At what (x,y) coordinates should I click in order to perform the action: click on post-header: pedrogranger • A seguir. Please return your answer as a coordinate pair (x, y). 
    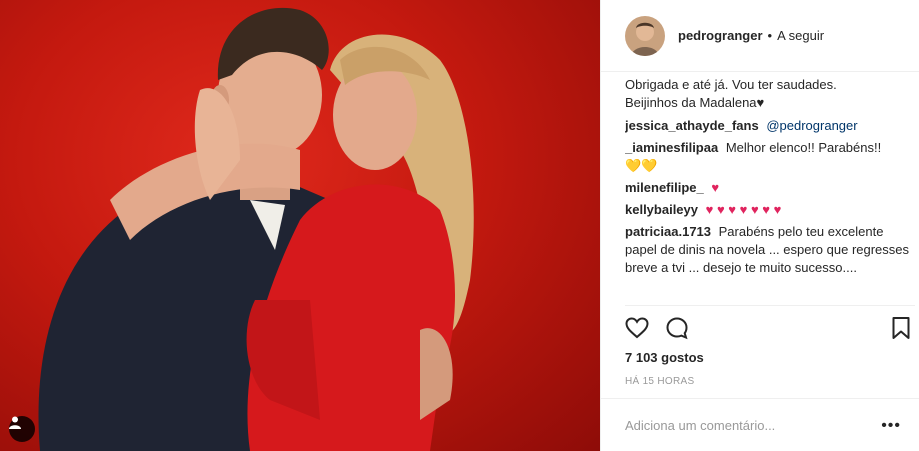
    Looking at the image, I should click on (760, 36).